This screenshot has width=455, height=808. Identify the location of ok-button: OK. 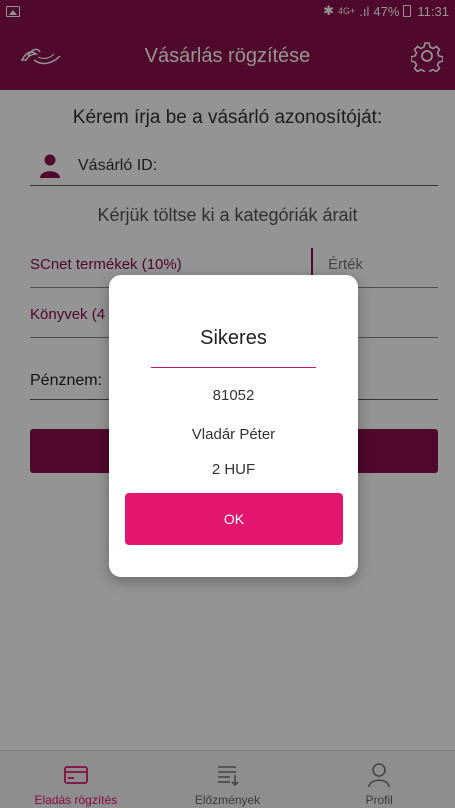
(234, 519).